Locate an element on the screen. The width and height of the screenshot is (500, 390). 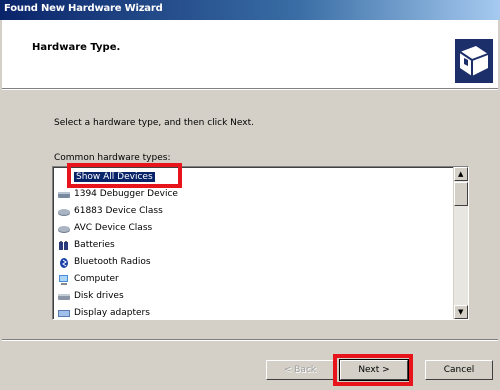
bluetooth-icon is located at coordinates (64, 262).